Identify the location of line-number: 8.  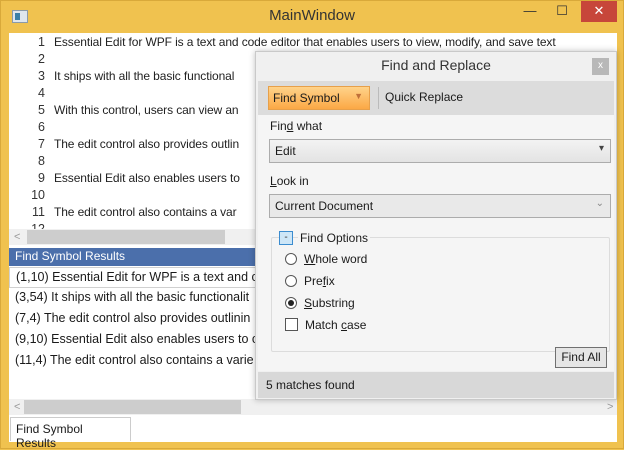
(41, 161).